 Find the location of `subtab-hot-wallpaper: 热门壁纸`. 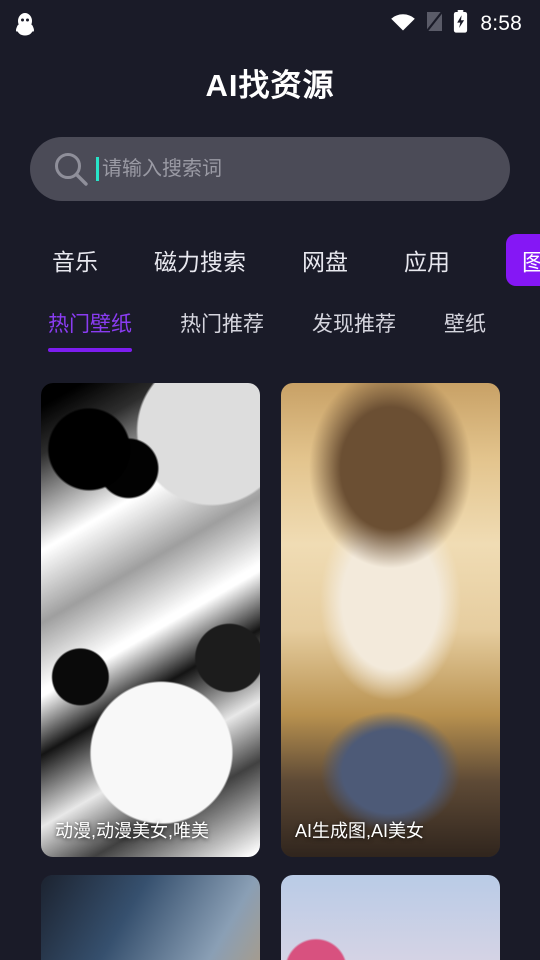

subtab-hot-wallpaper: 热门壁纸 is located at coordinates (90, 330).